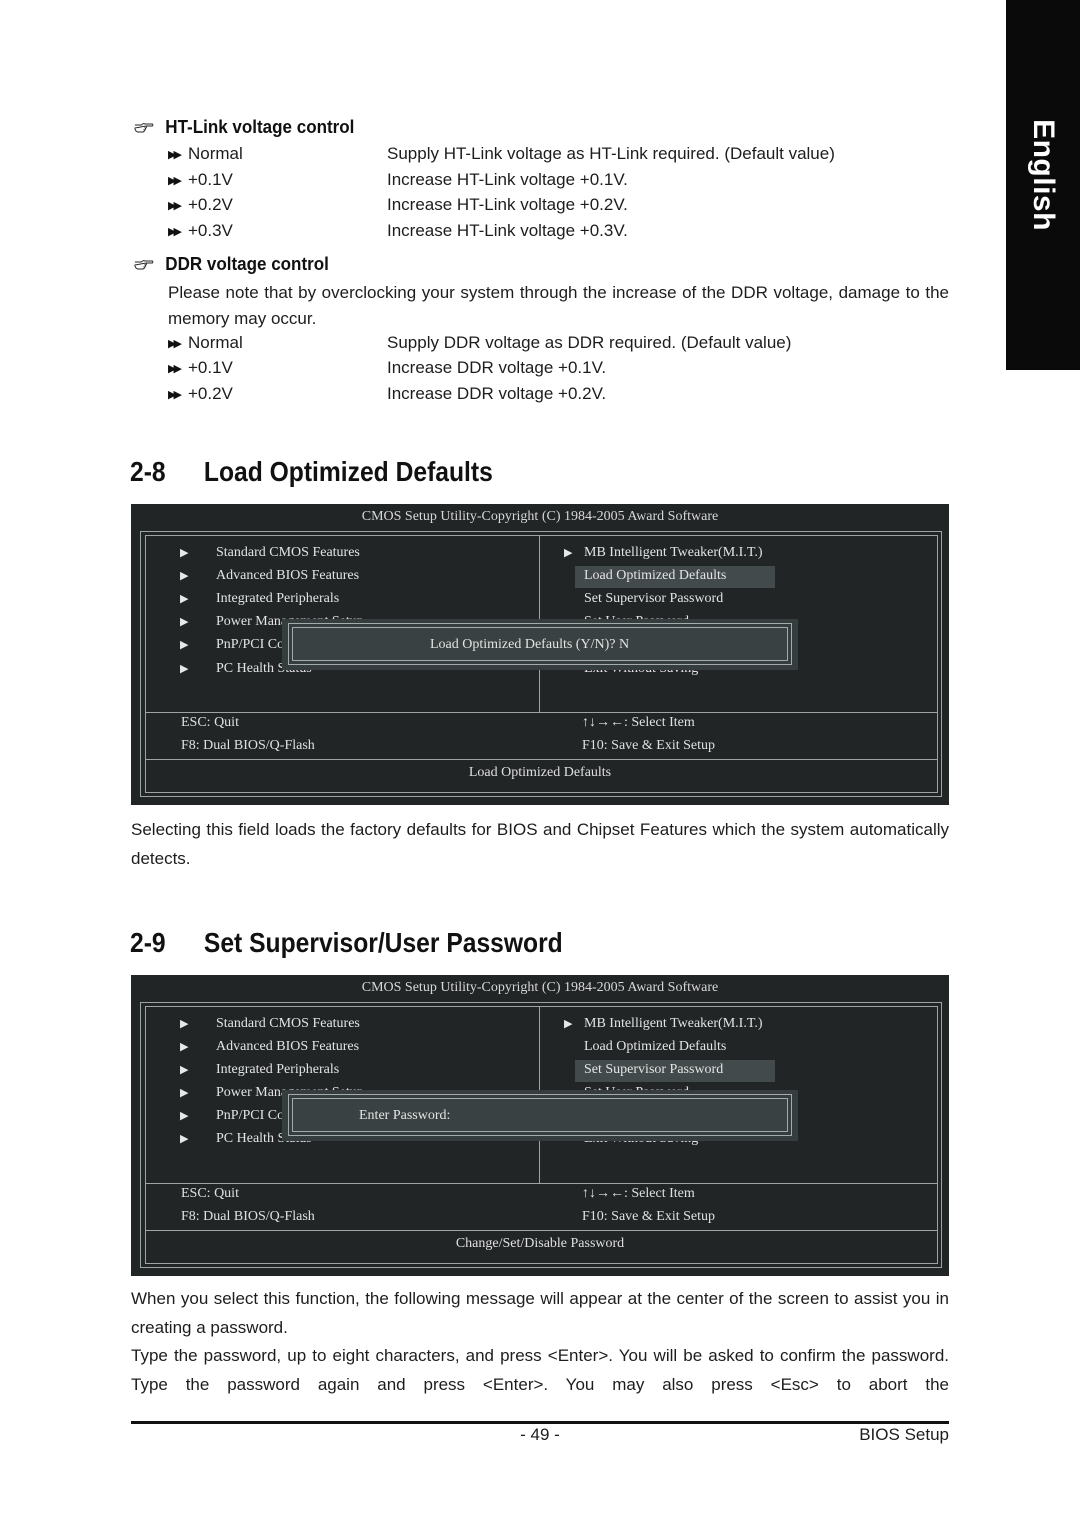 This screenshot has width=1080, height=1532. Describe the element at coordinates (648, 745) in the screenshot. I see `hint-f10: F10: Save & Exit Setup` at that location.